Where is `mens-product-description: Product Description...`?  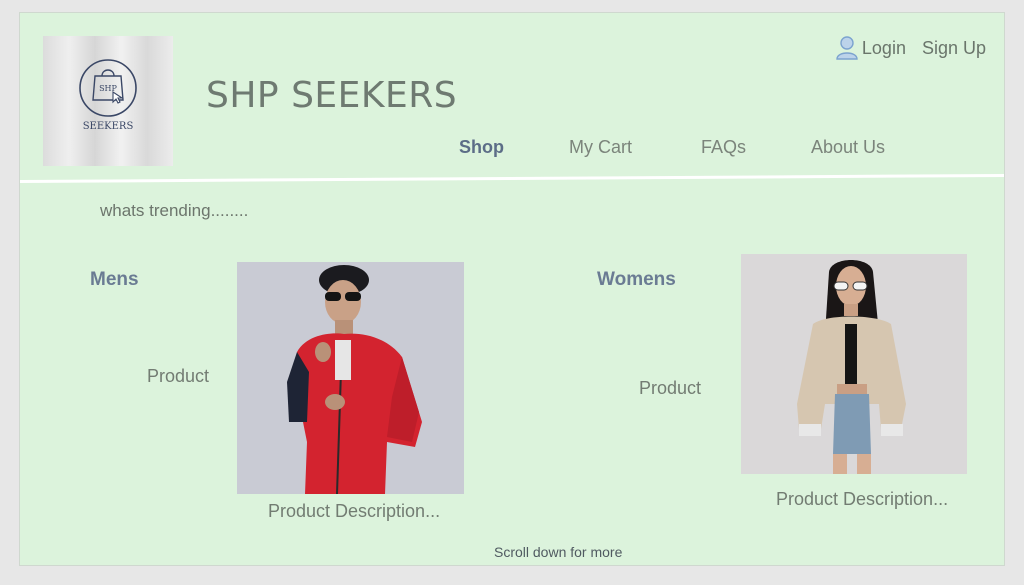
mens-product-description: Product Description... is located at coordinates (354, 511).